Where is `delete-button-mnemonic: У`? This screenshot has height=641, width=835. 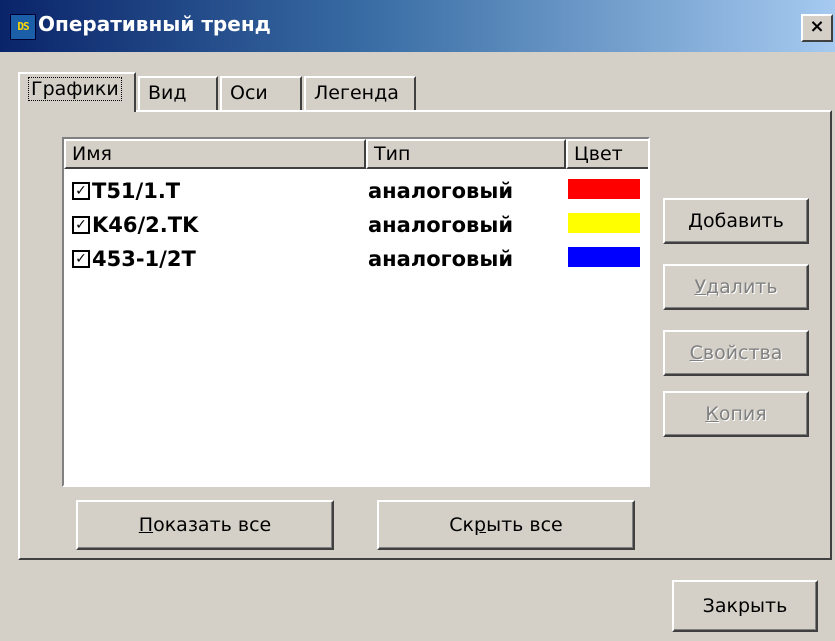 delete-button-mnemonic: У is located at coordinates (700, 287).